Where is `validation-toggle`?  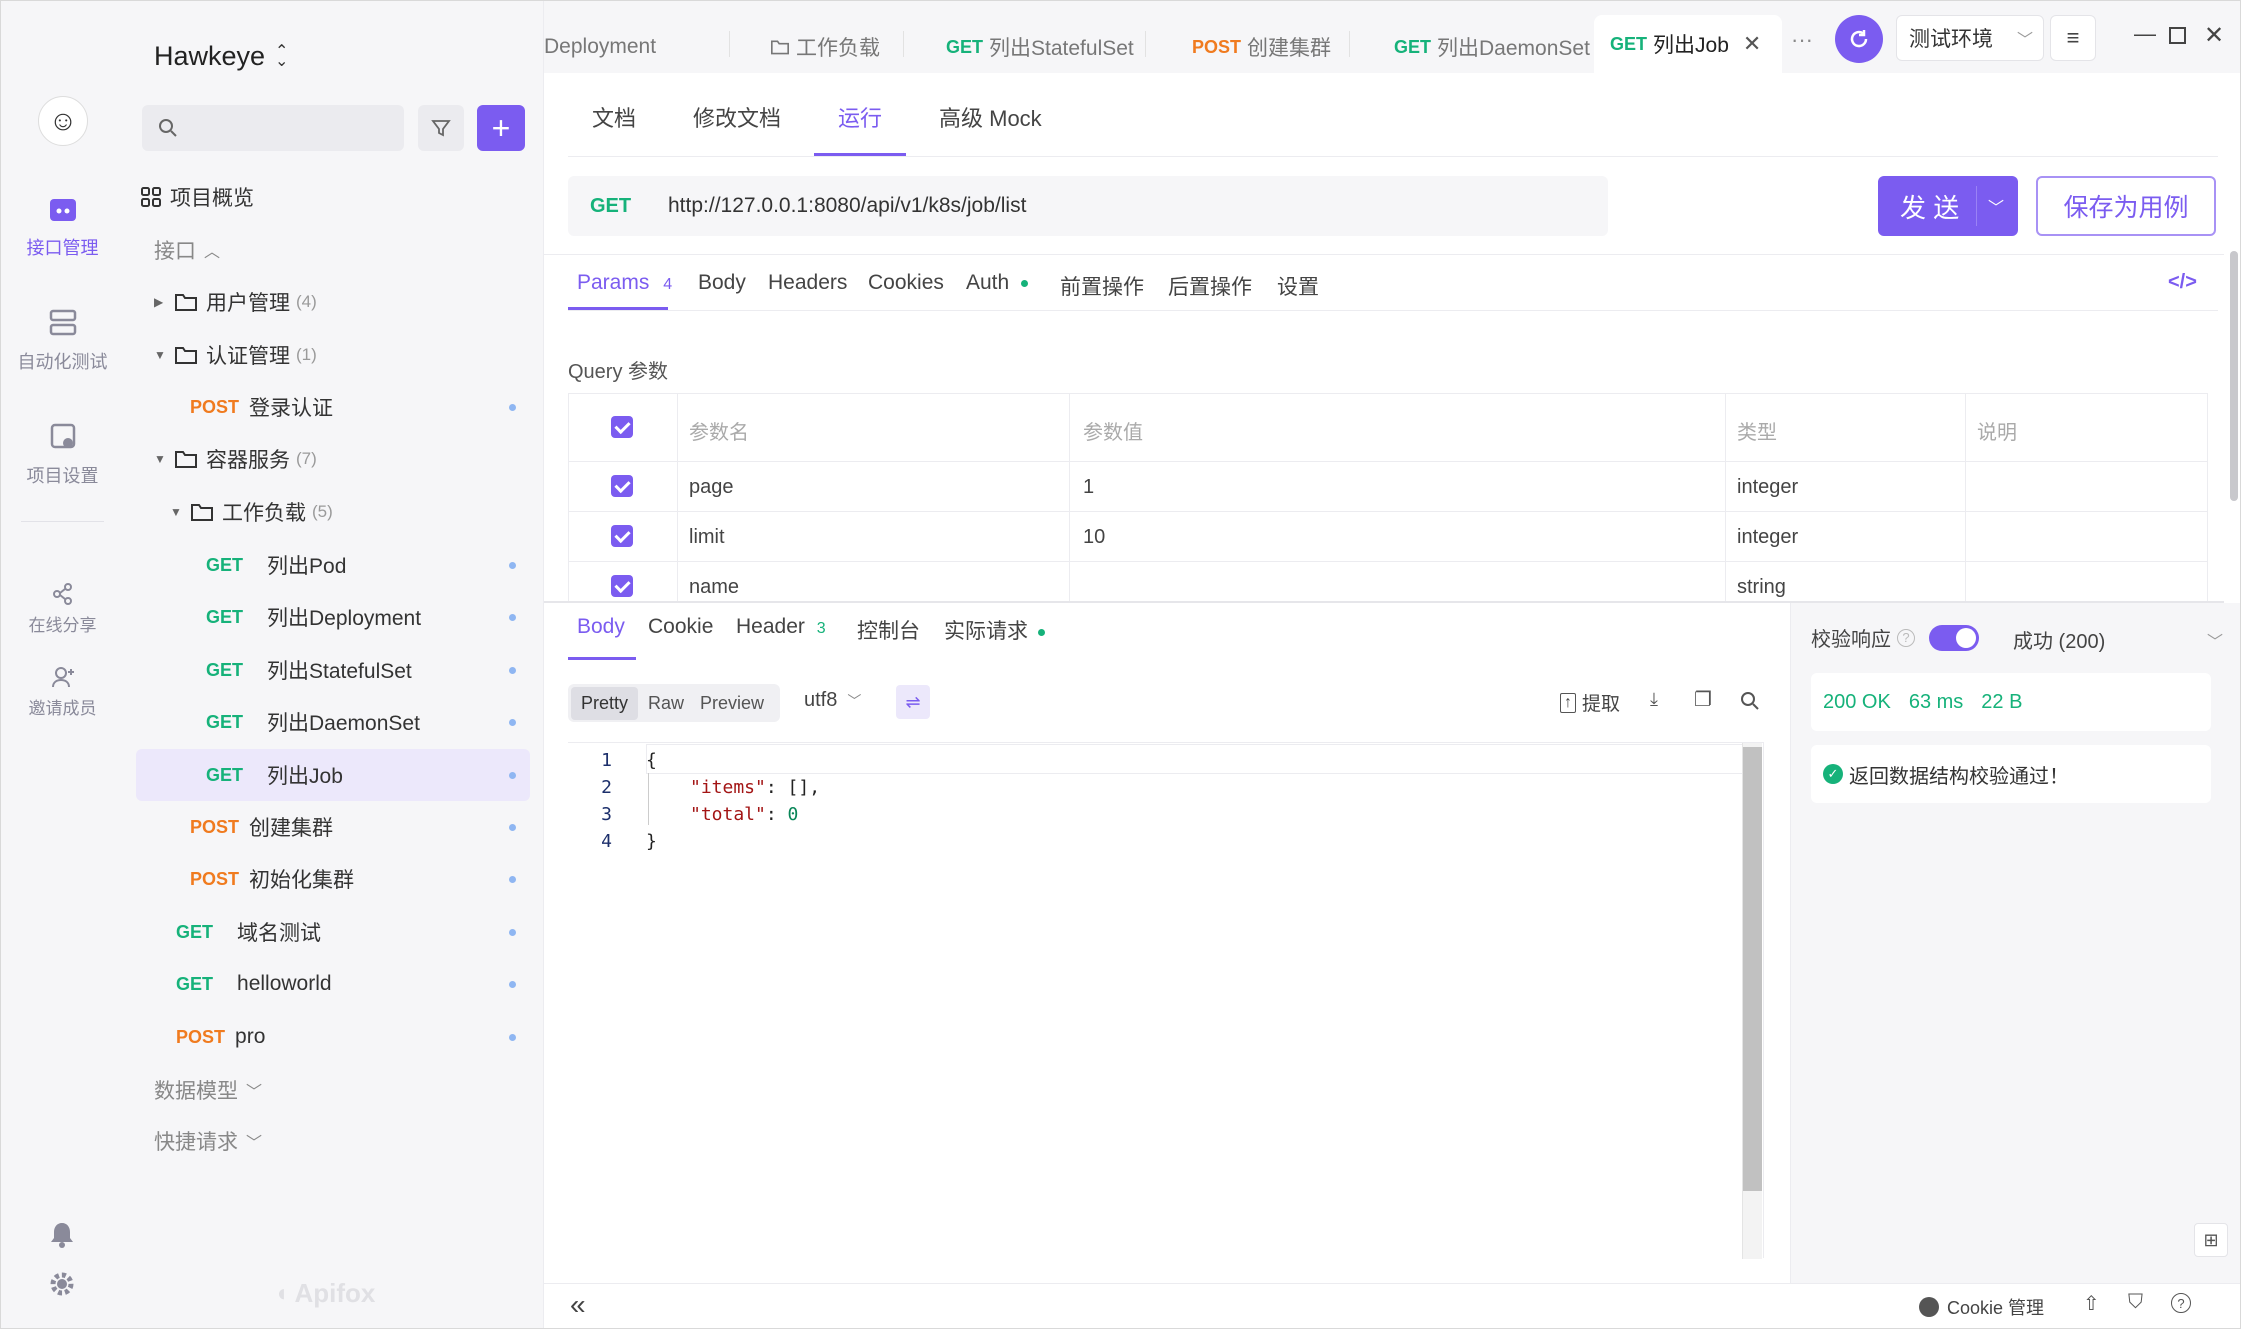 validation-toggle is located at coordinates (1954, 637).